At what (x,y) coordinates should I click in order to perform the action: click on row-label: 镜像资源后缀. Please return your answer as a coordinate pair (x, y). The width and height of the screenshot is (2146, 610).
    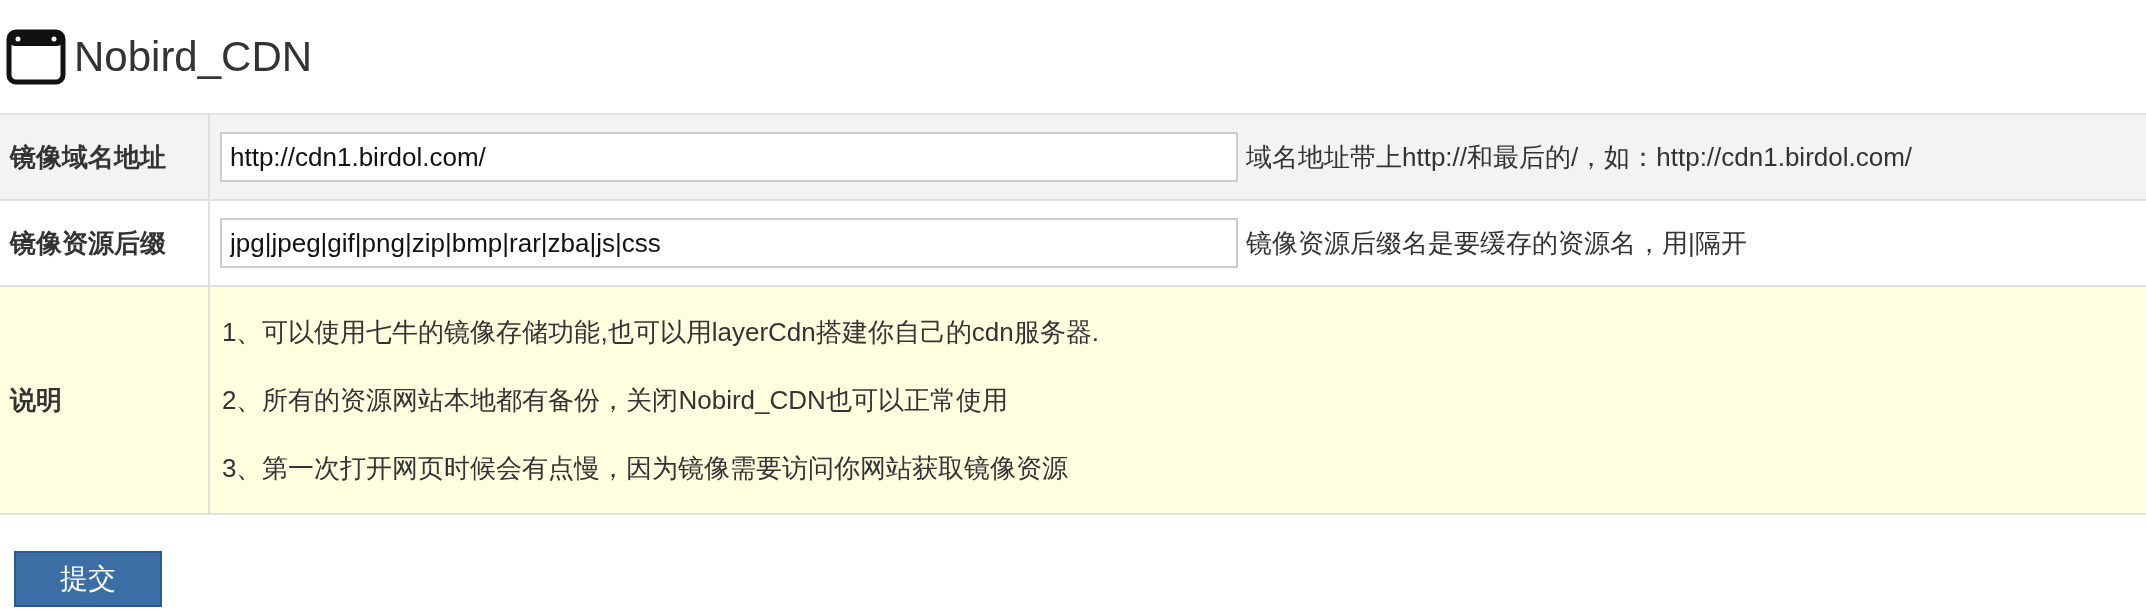
    Looking at the image, I should click on (88, 243).